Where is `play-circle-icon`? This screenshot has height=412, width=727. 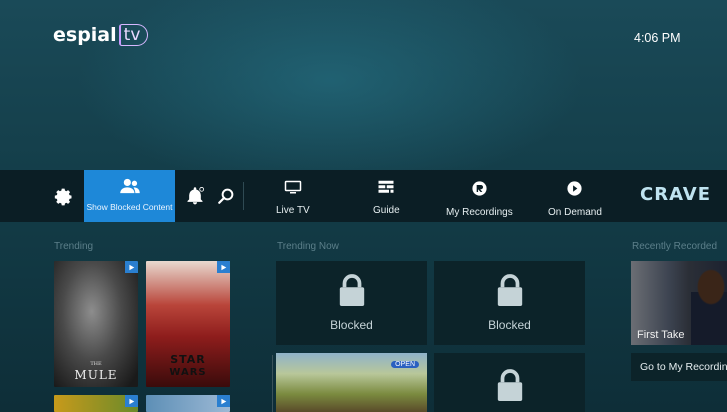 play-circle-icon is located at coordinates (574, 190).